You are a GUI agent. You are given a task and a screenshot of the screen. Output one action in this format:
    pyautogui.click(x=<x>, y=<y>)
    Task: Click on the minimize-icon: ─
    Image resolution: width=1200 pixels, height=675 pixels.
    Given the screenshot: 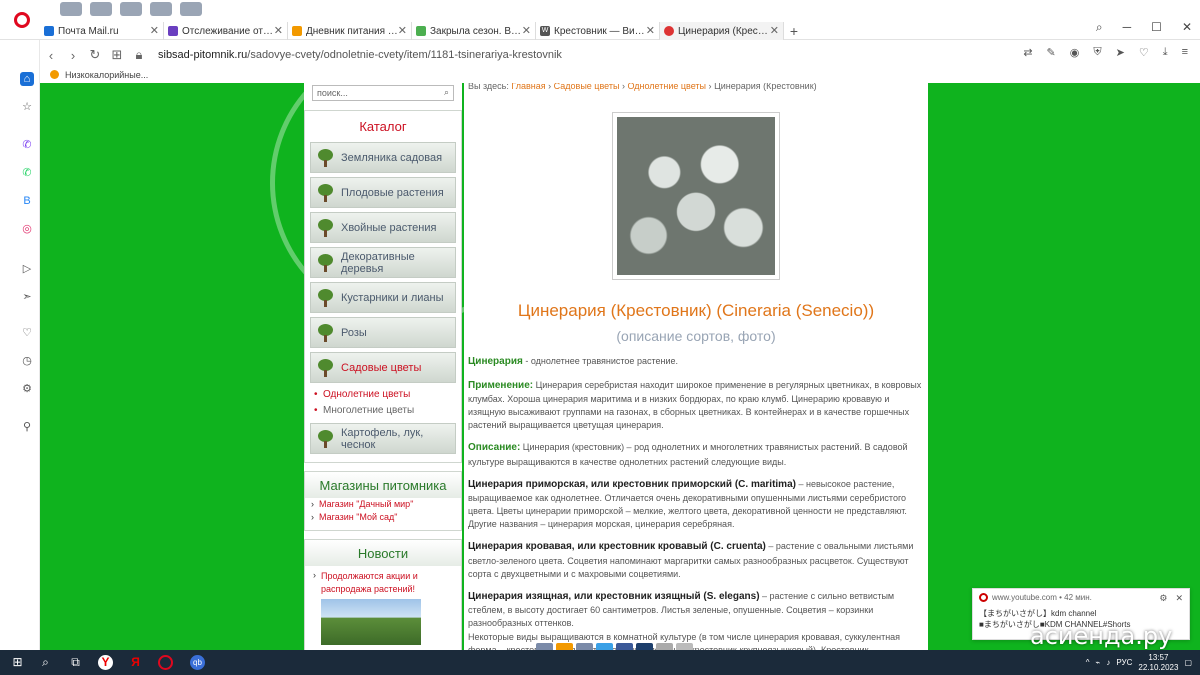 What is the action you would take?
    pyautogui.click(x=1127, y=27)
    